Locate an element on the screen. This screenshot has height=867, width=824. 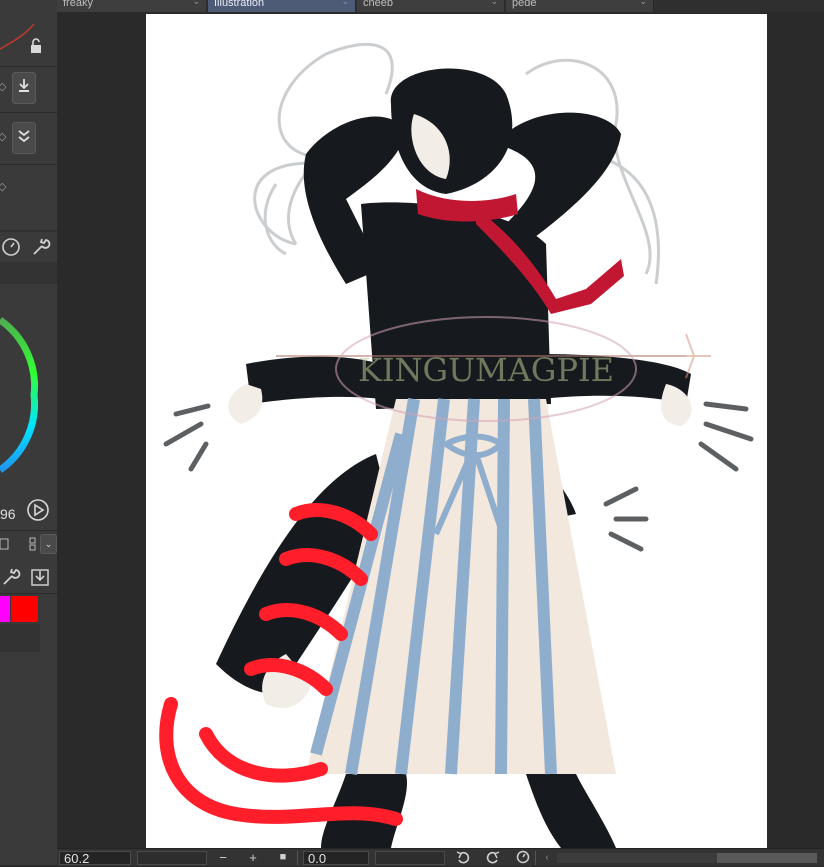
scrollbar-thumb is located at coordinates (767, 858).